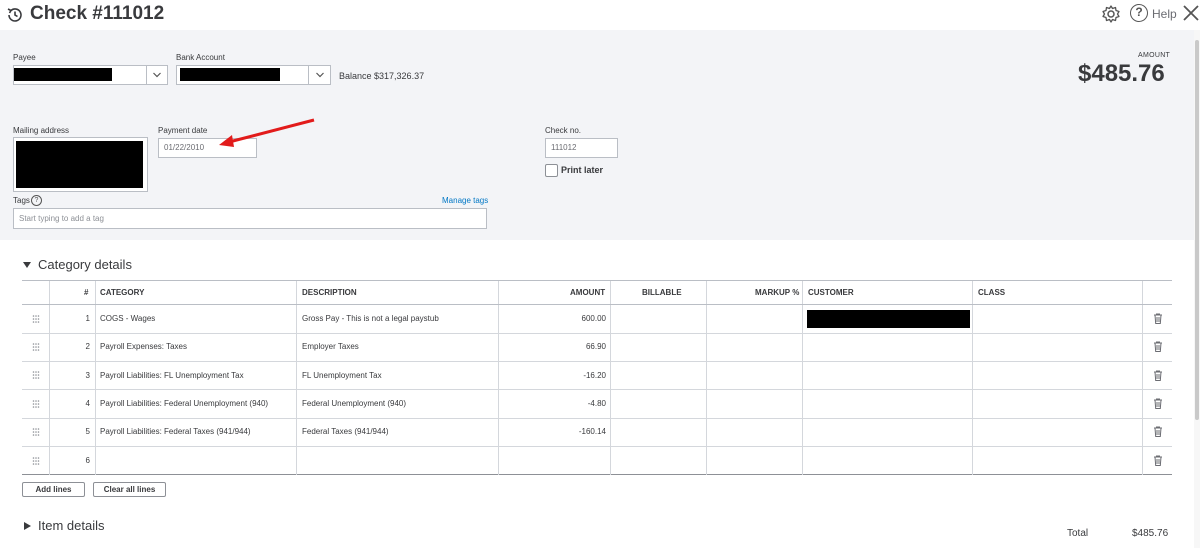  Describe the element at coordinates (143, 347) in the screenshot. I see `category-cell: Payroll Expenses: Taxes` at that location.